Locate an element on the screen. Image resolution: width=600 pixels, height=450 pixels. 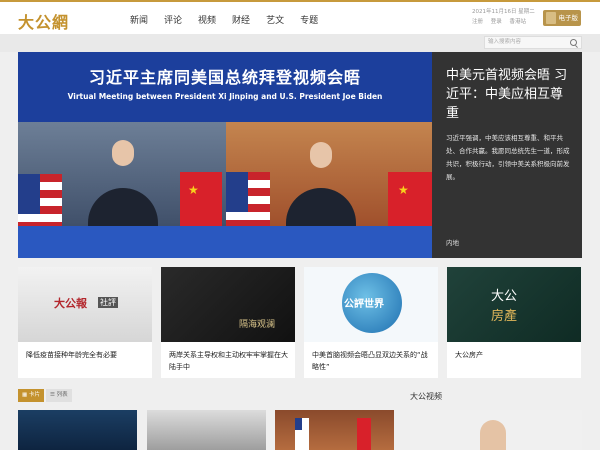
person-left-head is located at coordinates (123, 153).